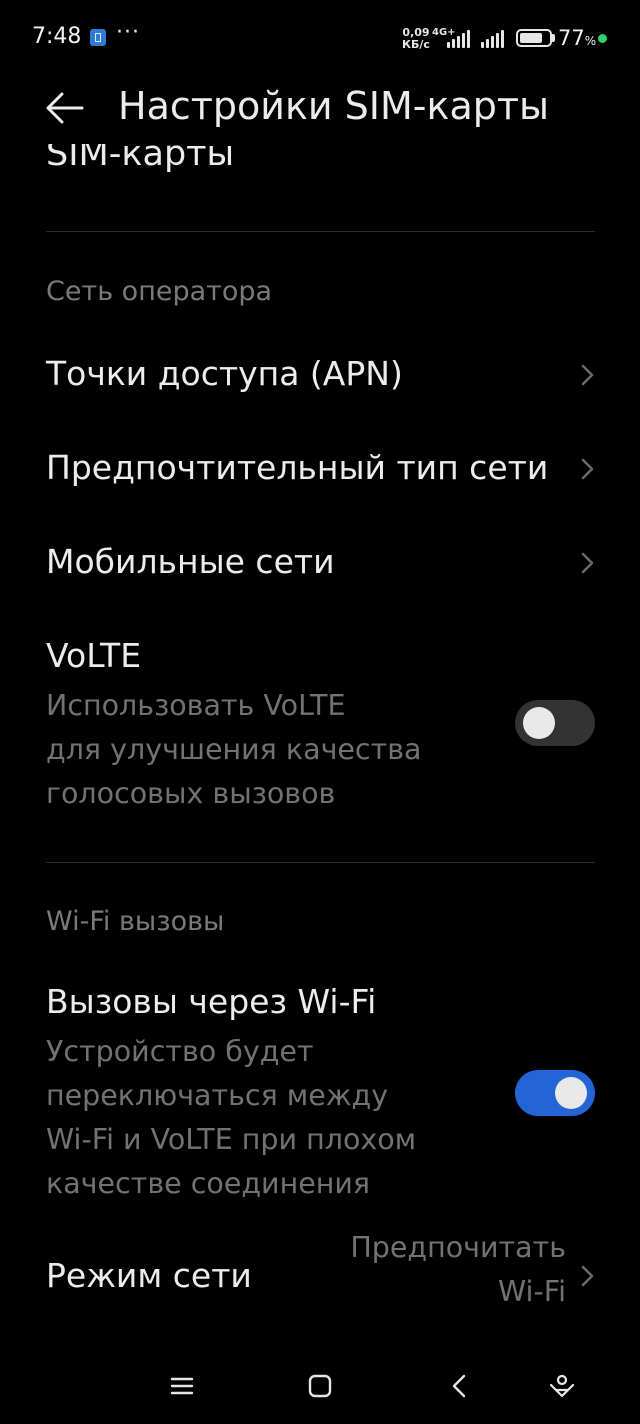 Image resolution: width=640 pixels, height=1424 pixels. Describe the element at coordinates (182, 1386) in the screenshot. I see `menu-icon` at that location.